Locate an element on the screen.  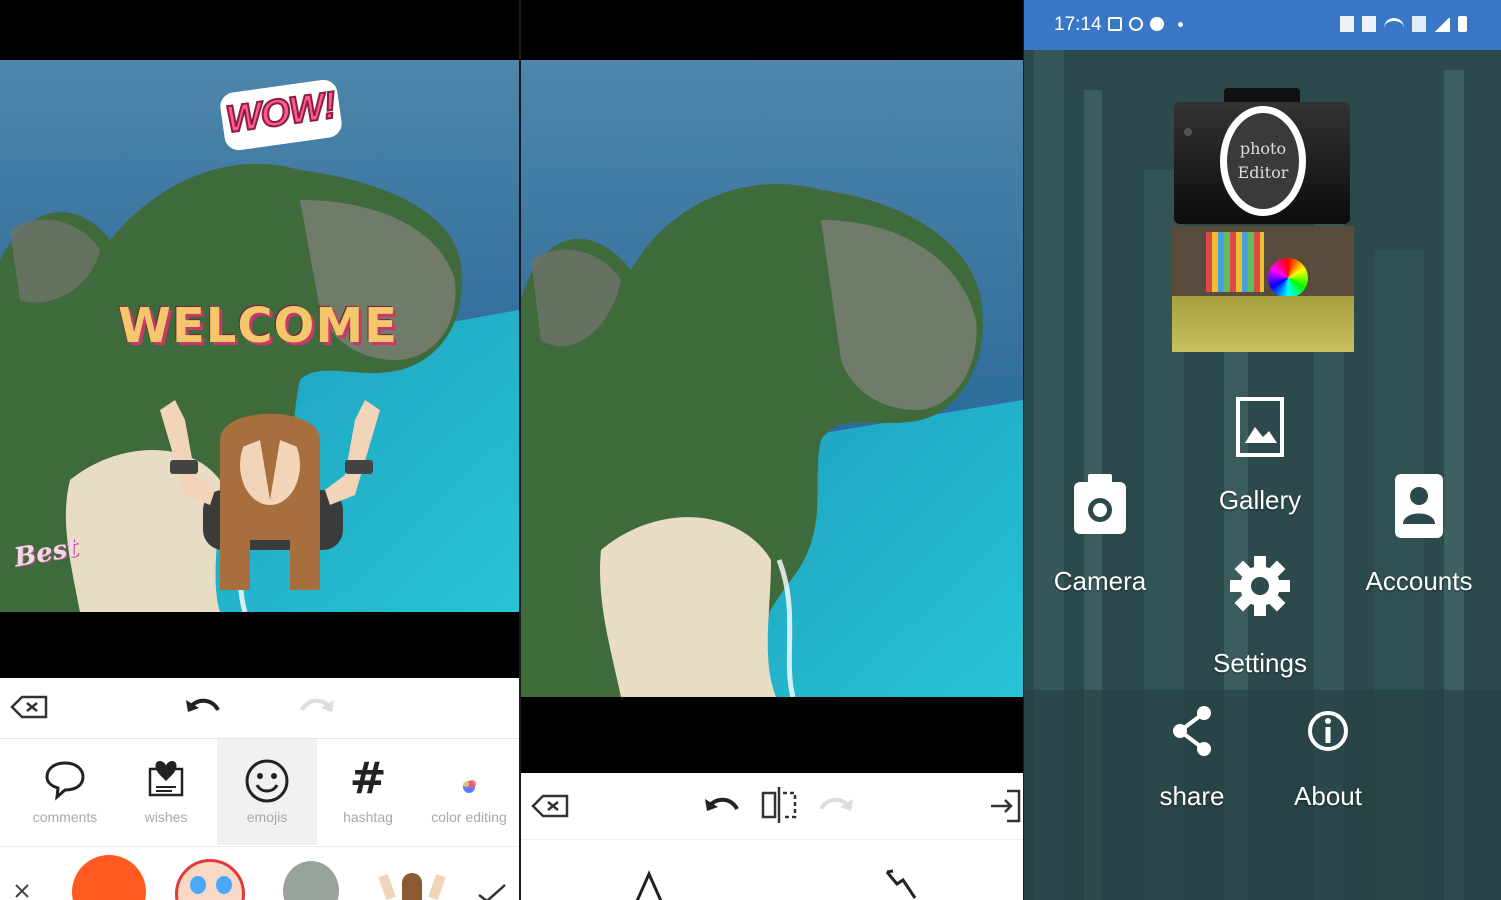
camera-lens-icon: photo Editor is located at coordinates (1263, 161).